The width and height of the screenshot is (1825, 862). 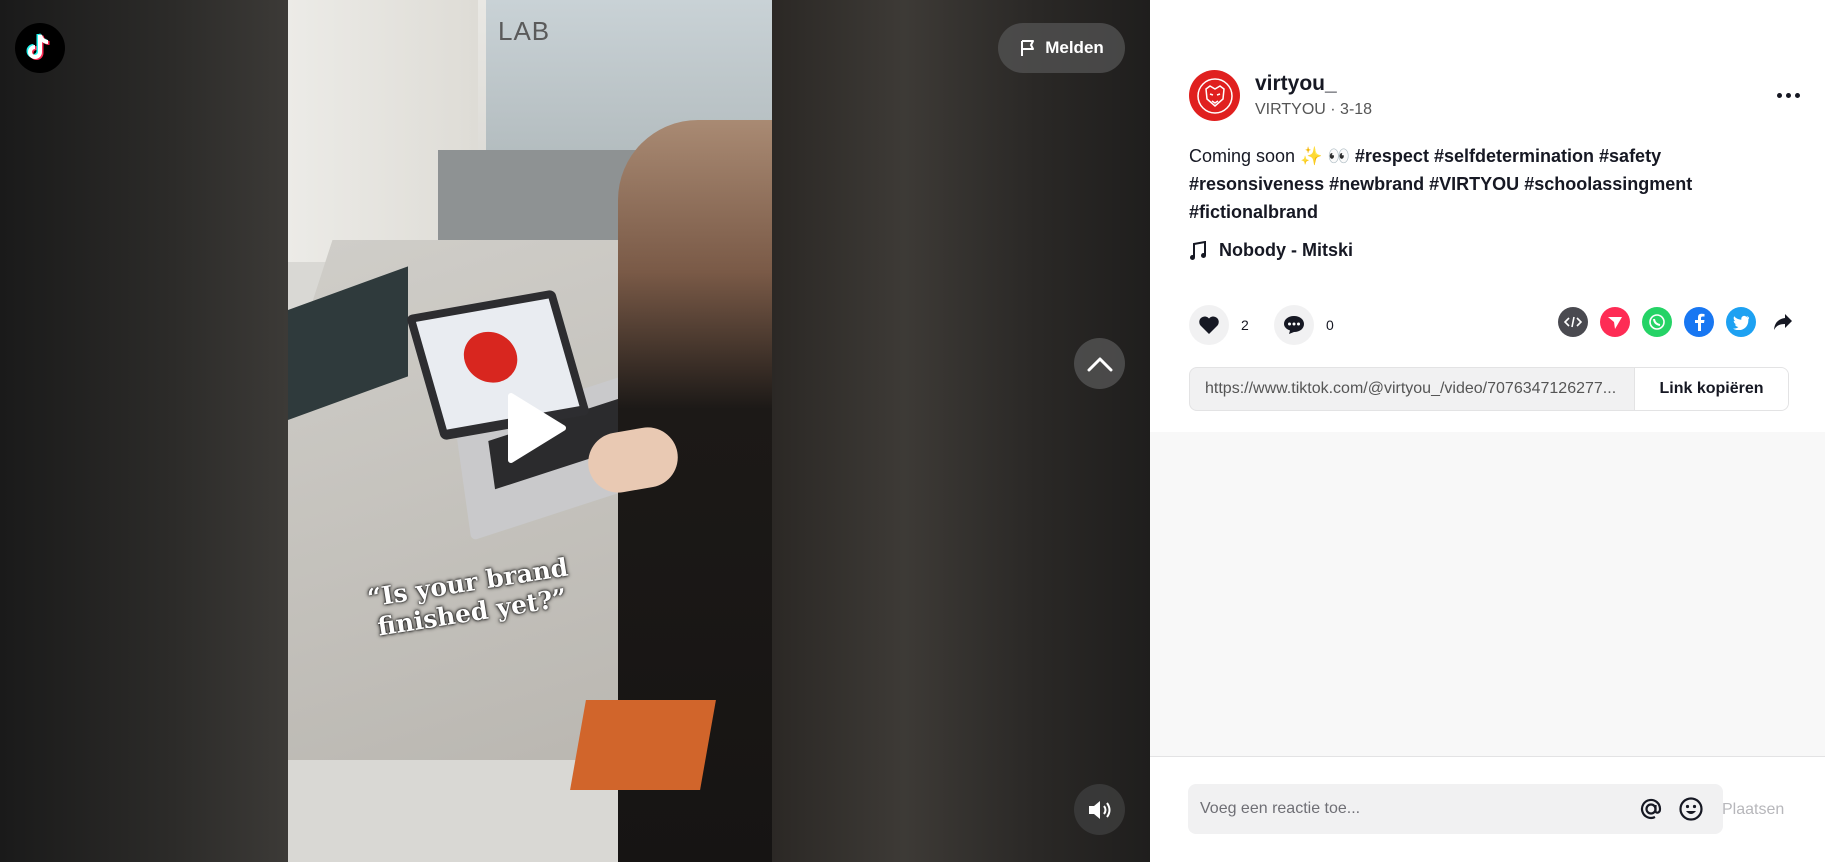 What do you see at coordinates (1296, 84) in the screenshot?
I see `author-username: virtyou_` at bounding box center [1296, 84].